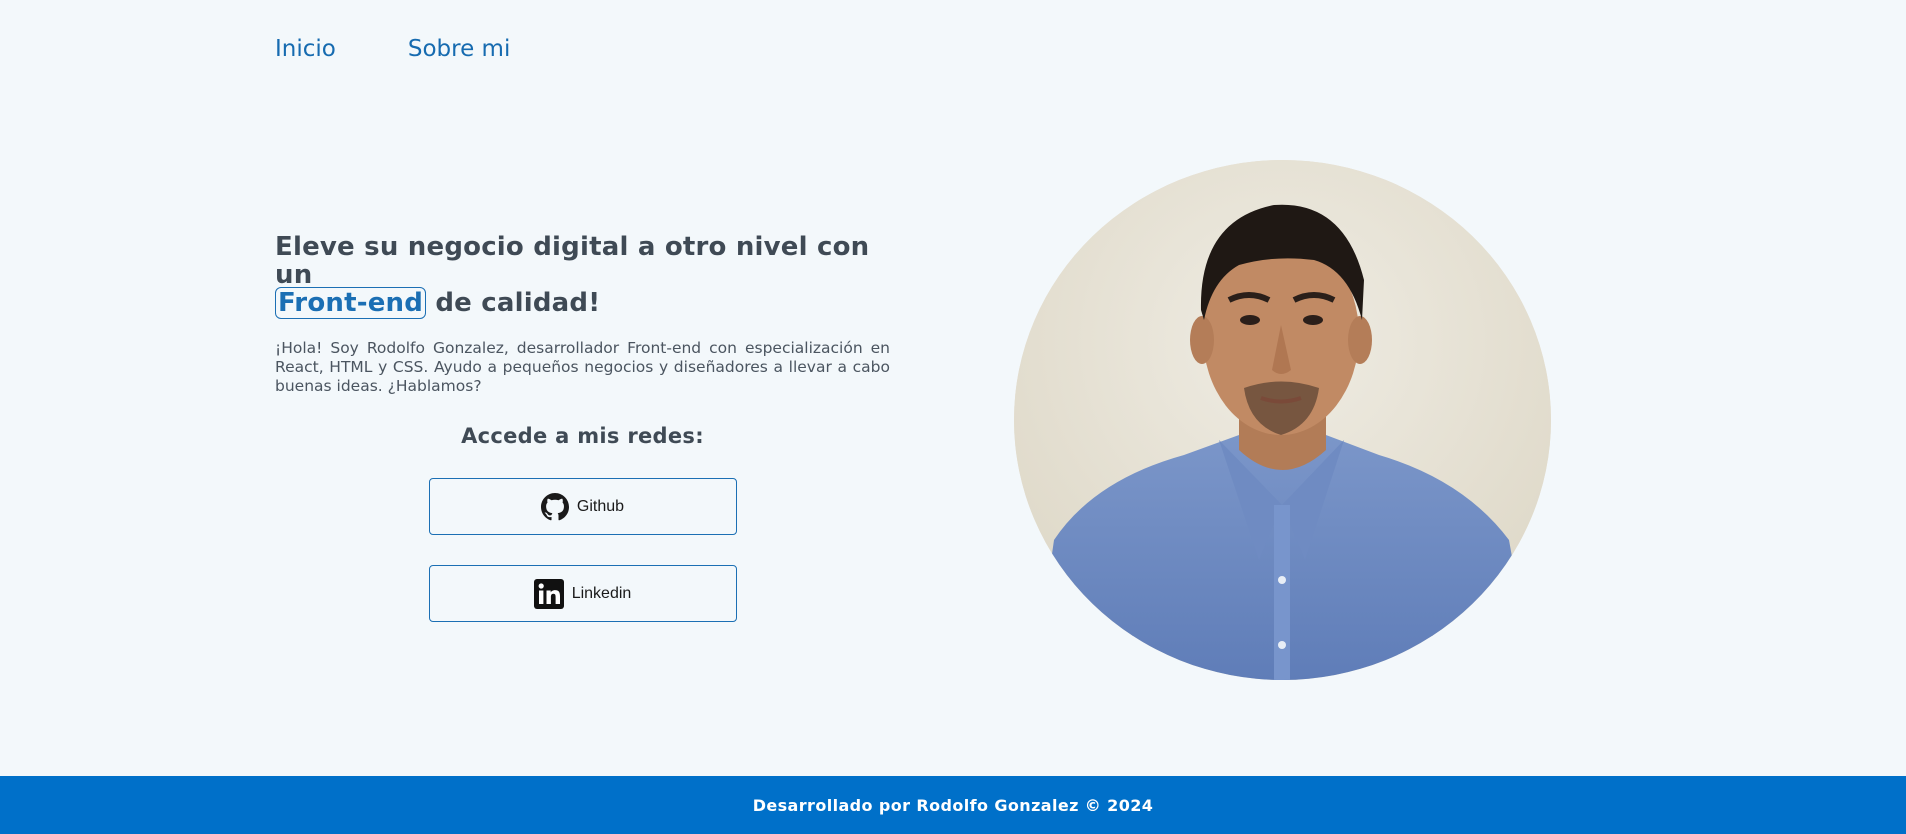 The height and width of the screenshot is (834, 1906). I want to click on linkedin-button: Linkedin, so click(582, 593).